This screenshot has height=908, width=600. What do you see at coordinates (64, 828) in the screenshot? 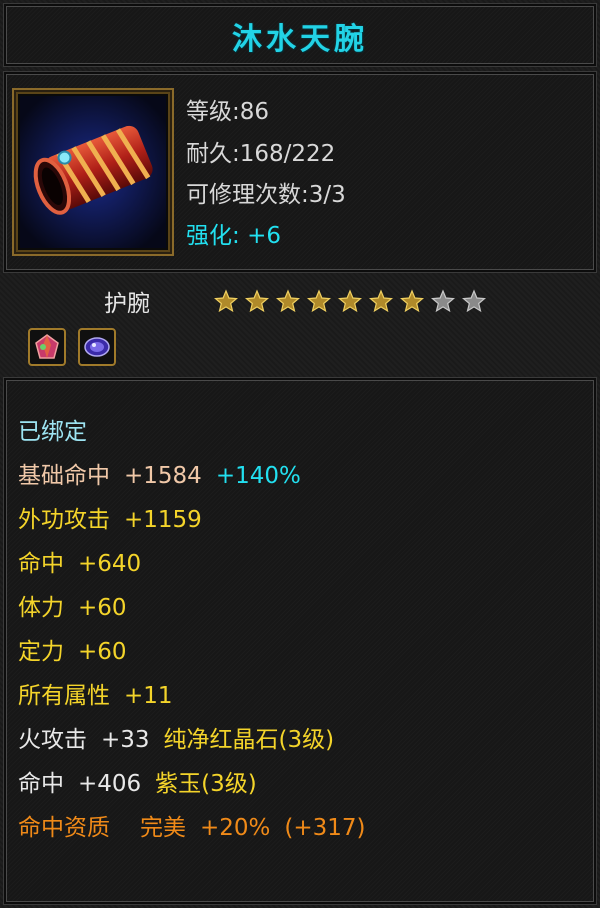
I see `quality-label: 命中资质` at bounding box center [64, 828].